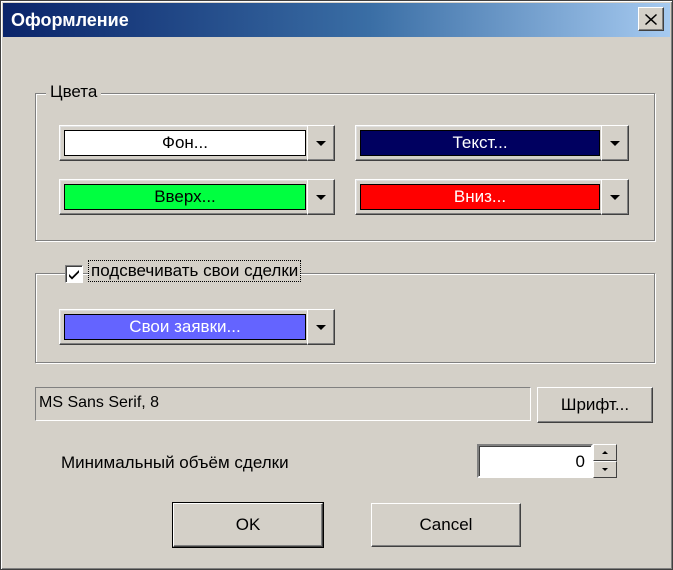 The width and height of the screenshot is (673, 570). I want to click on cancel-button: Cancel, so click(446, 525).